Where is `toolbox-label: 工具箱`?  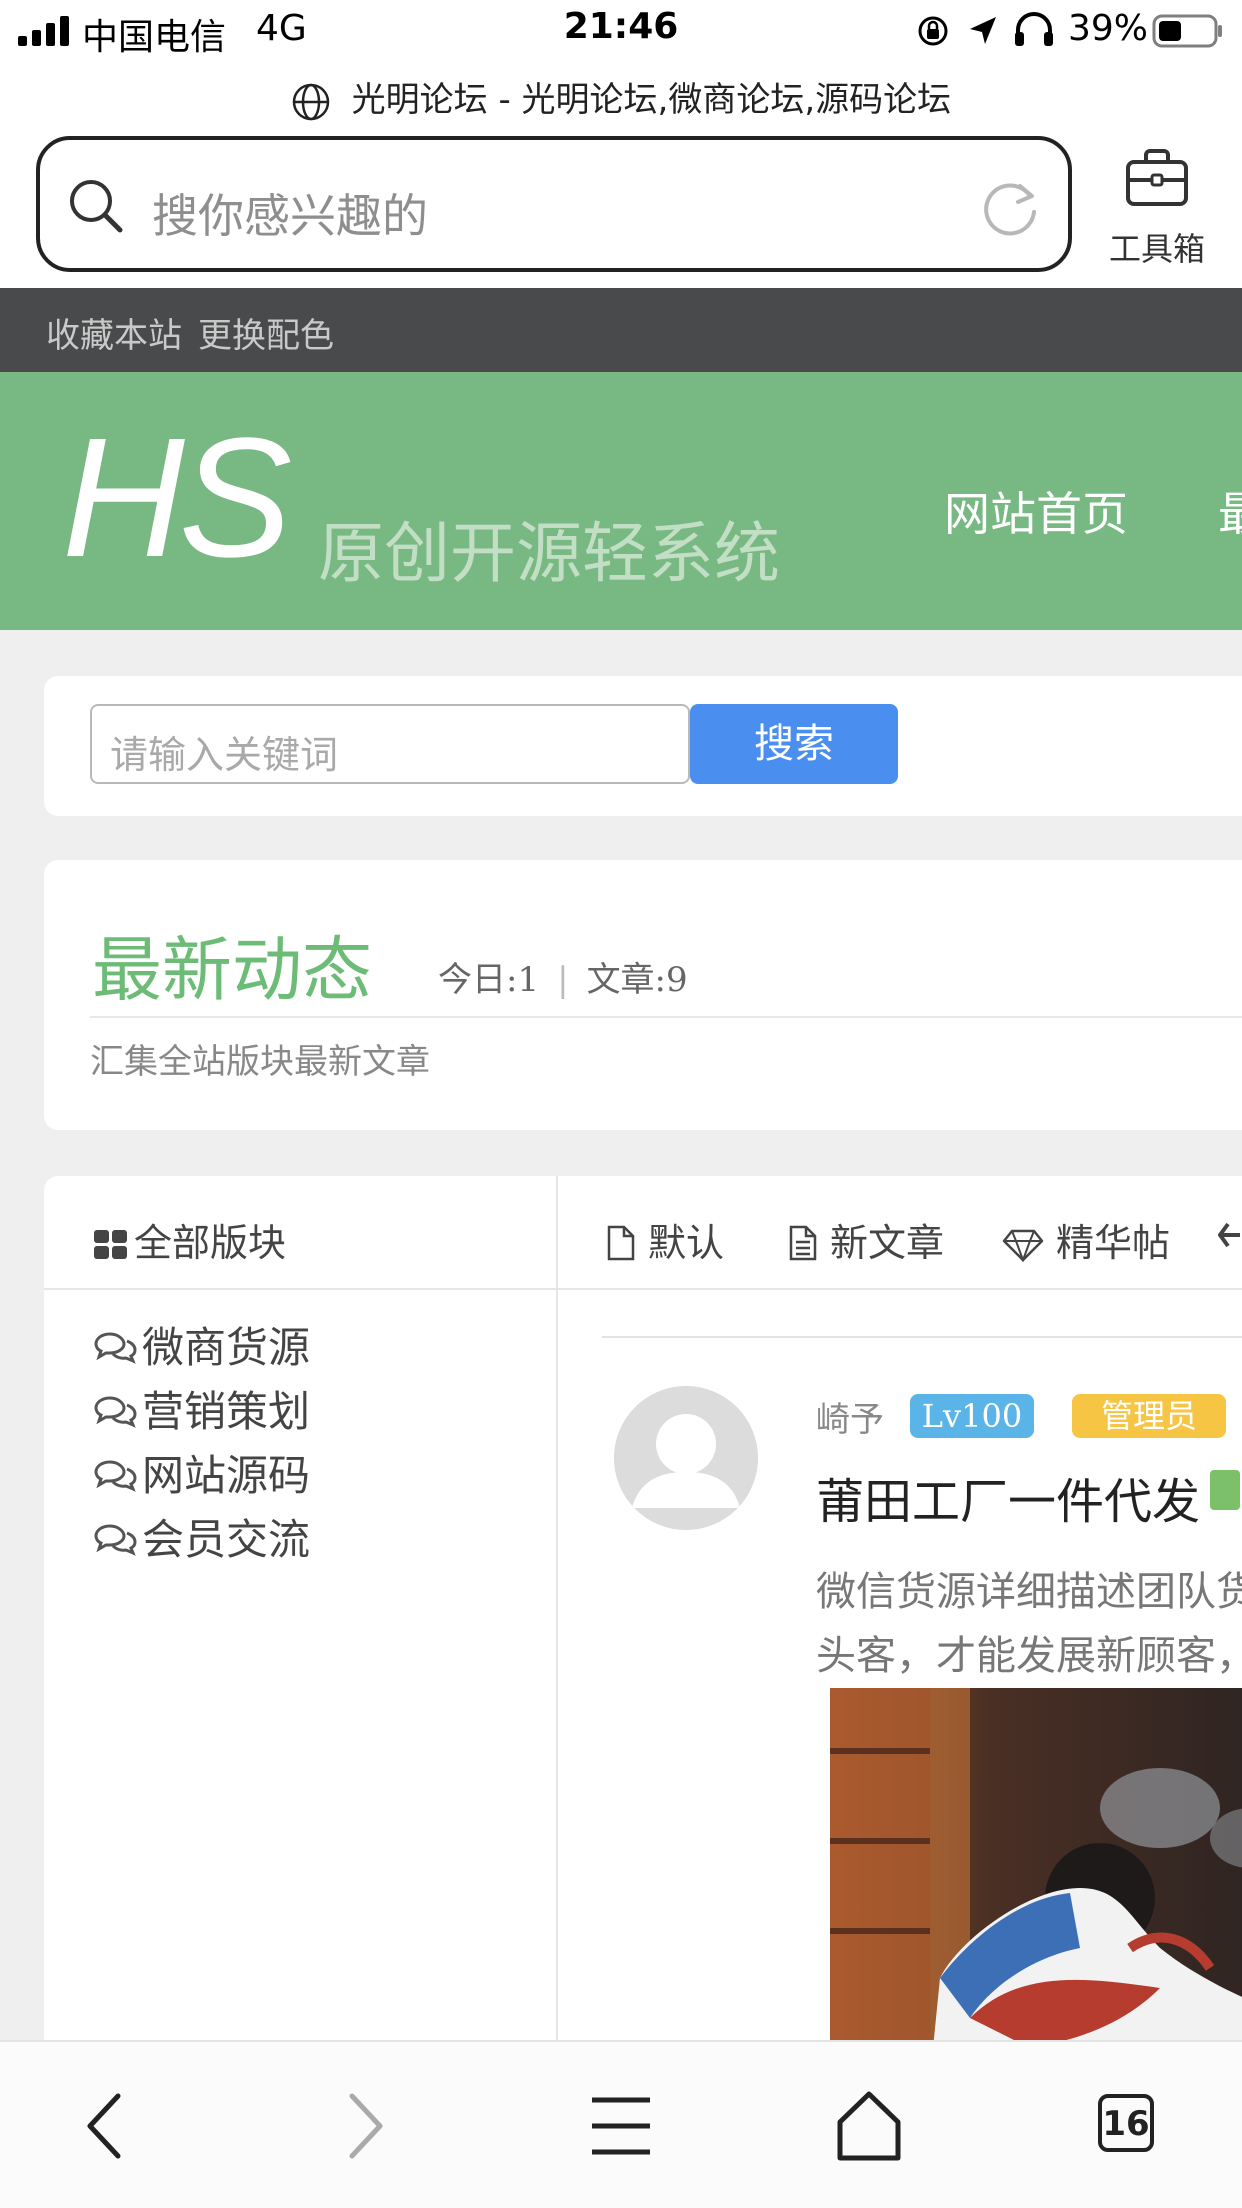 toolbox-label: 工具箱 is located at coordinates (1156, 249).